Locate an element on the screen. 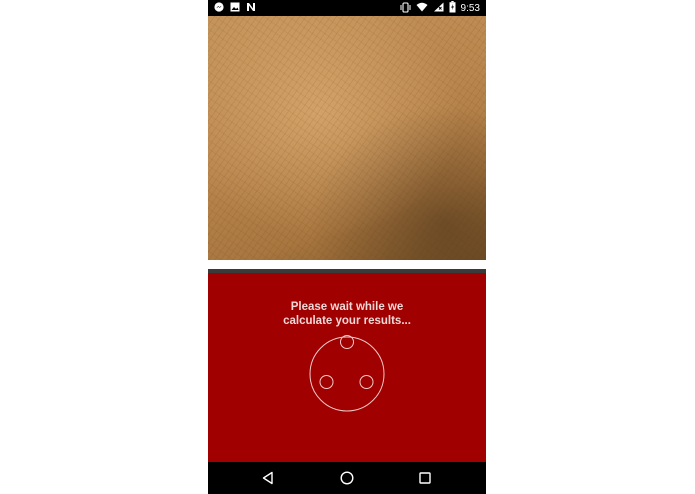 The width and height of the screenshot is (695, 494). wait-message-line1: Please wait while we is located at coordinates (347, 307).